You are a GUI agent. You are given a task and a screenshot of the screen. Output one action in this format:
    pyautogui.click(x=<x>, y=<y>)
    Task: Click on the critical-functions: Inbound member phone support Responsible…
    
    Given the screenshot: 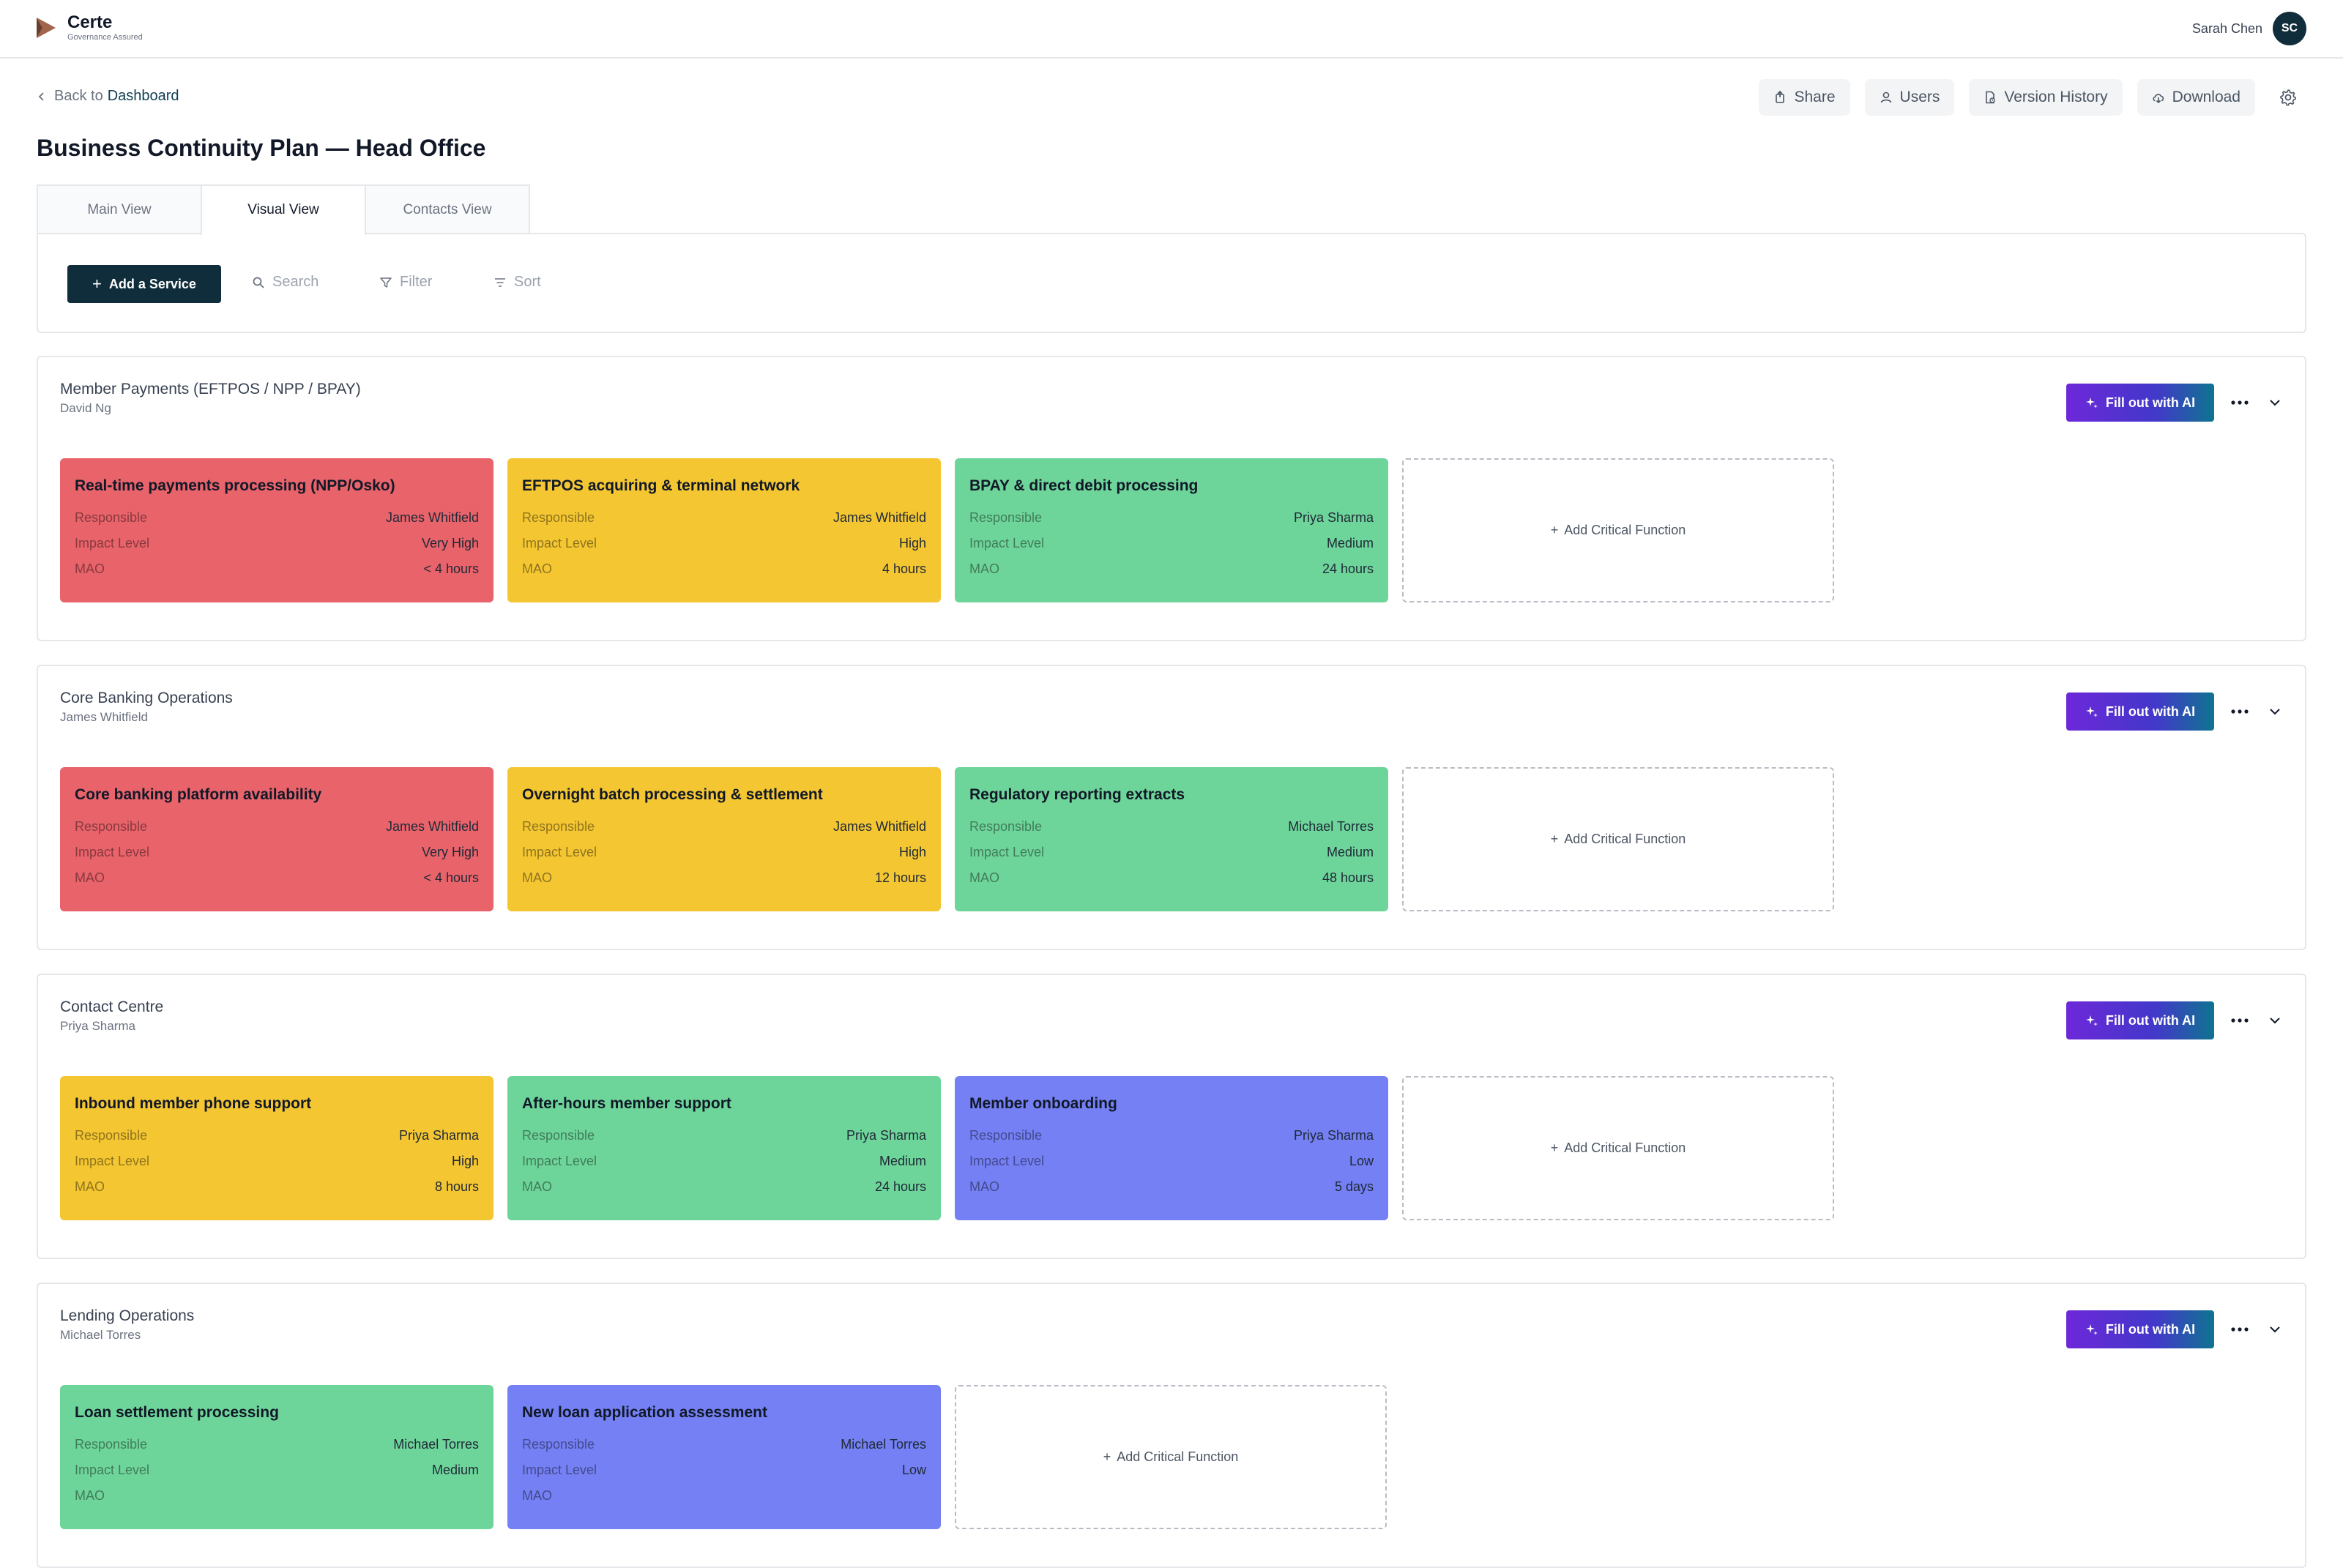 What is the action you would take?
    pyautogui.click(x=947, y=1148)
    